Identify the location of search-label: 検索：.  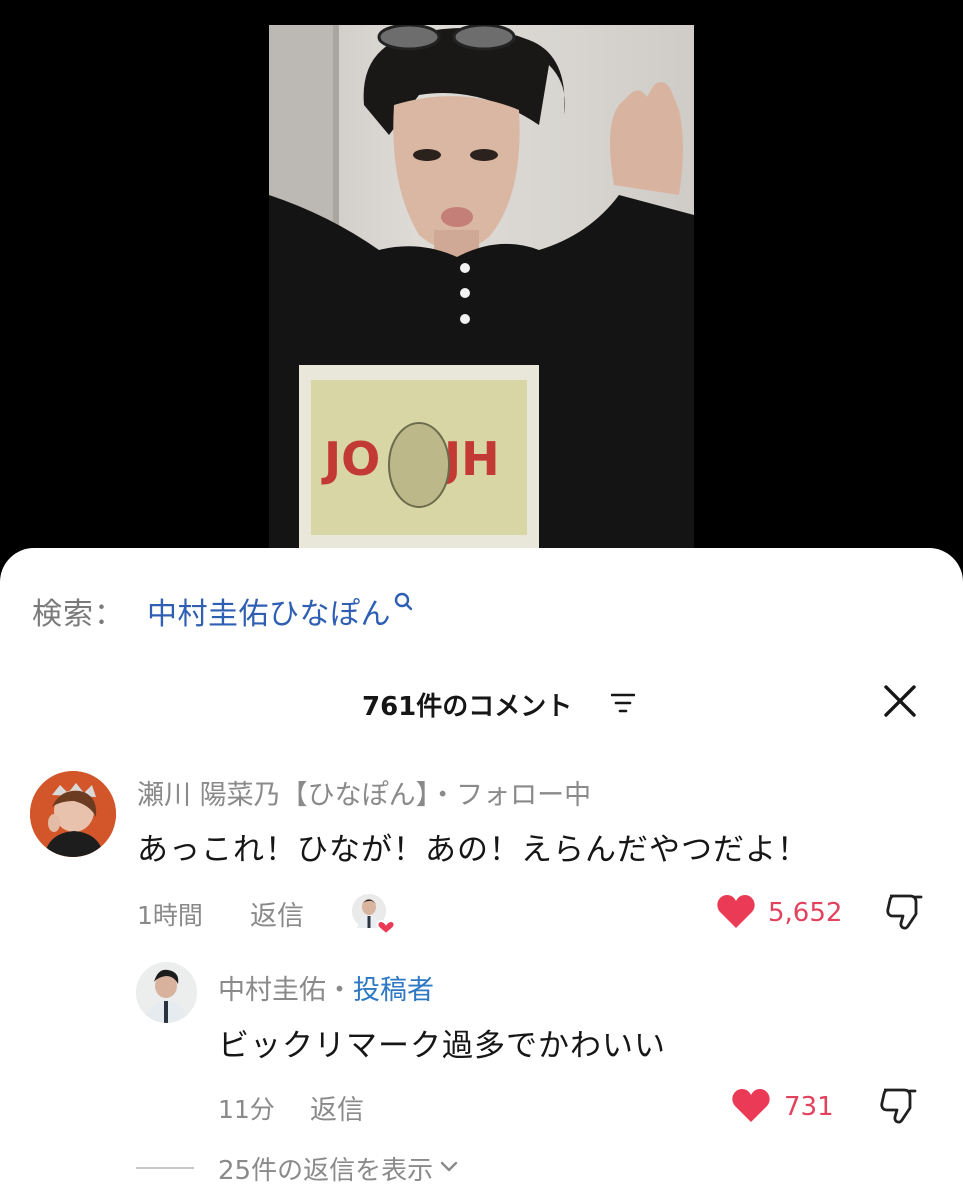
(78, 614).